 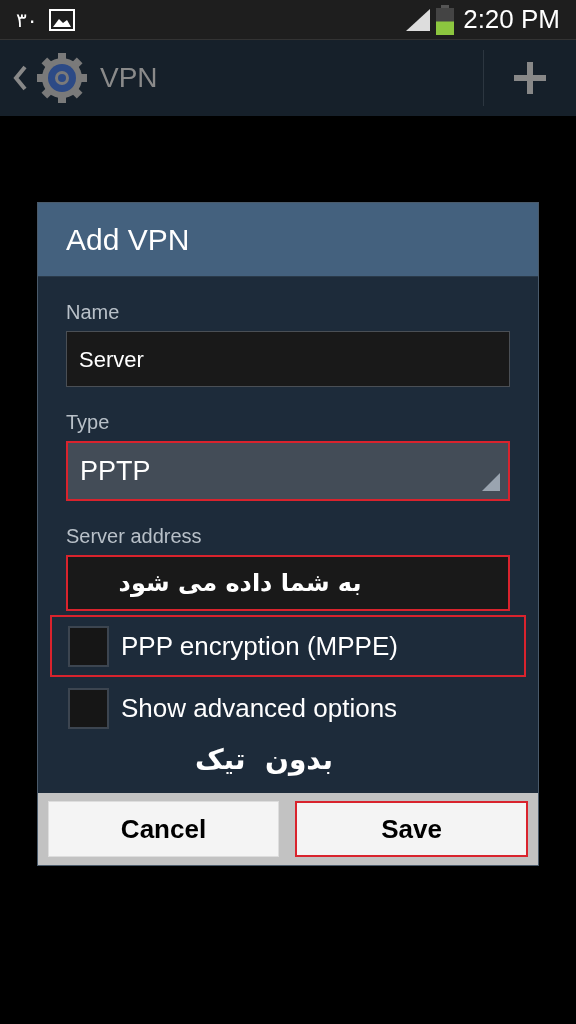 I want to click on signal-icon, so click(x=418, y=19).